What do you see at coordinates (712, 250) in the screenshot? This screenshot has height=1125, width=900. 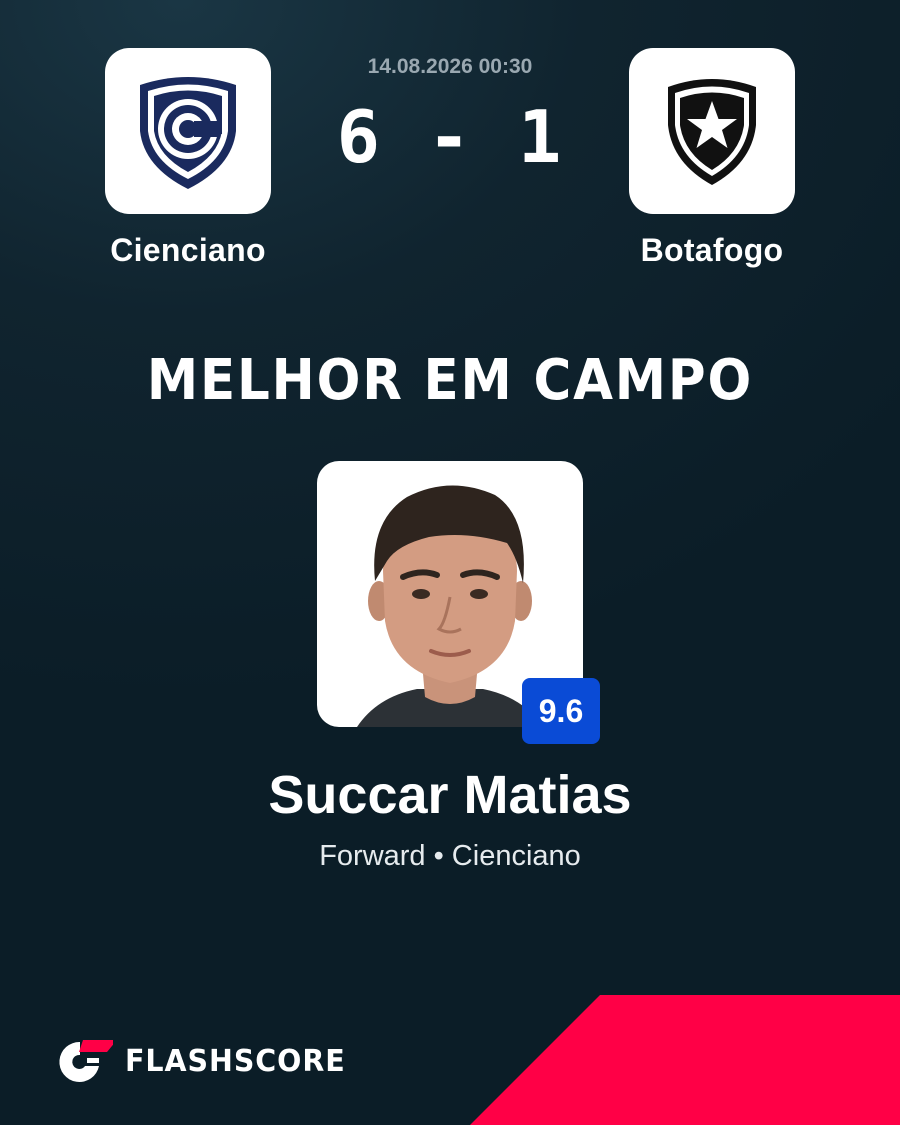 I see `away-team-name: Botafogo` at bounding box center [712, 250].